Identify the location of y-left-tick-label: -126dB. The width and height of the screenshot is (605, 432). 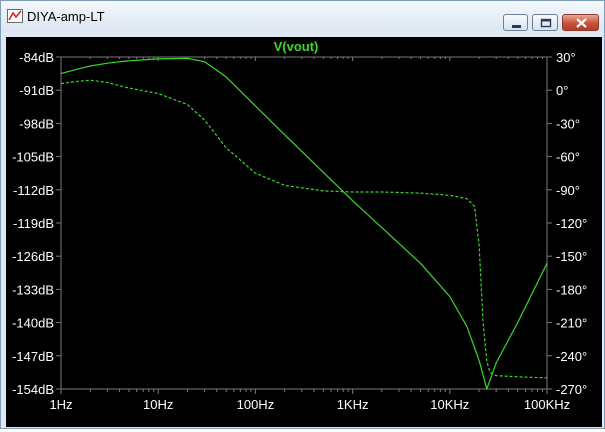
(33, 256).